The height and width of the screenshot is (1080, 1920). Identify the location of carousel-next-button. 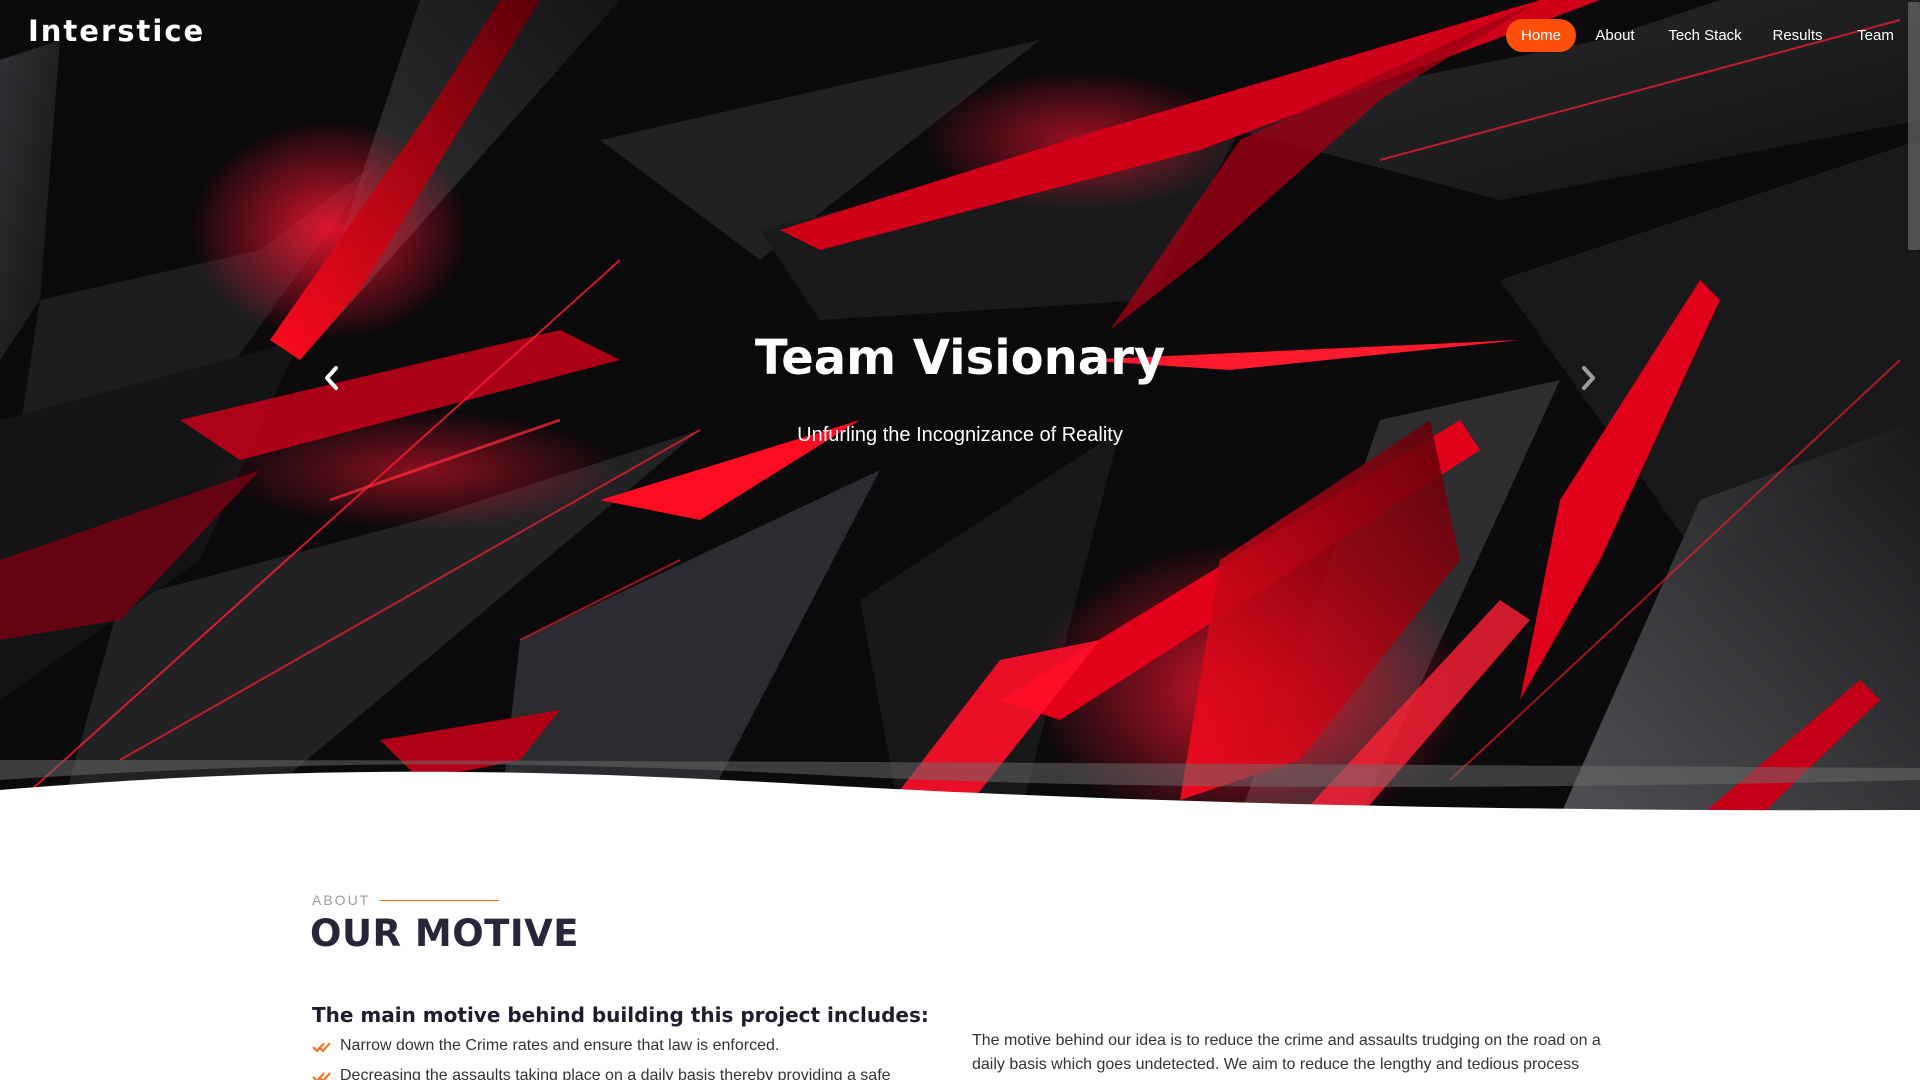
(1589, 378).